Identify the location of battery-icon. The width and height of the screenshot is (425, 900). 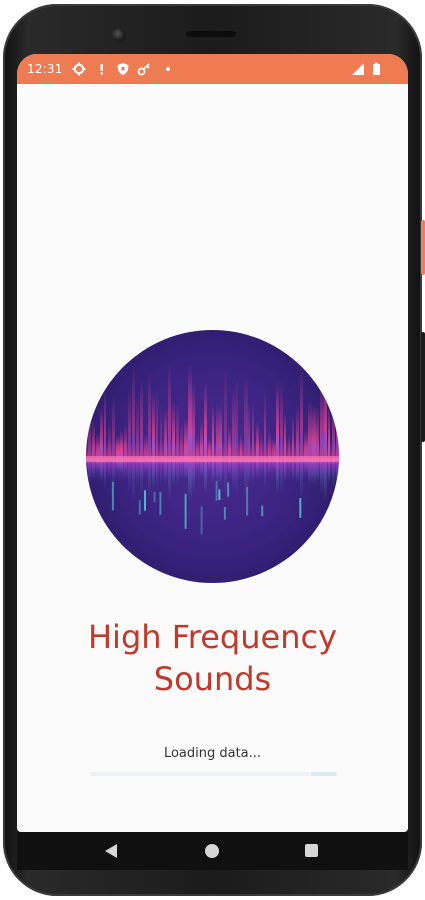
(376, 68).